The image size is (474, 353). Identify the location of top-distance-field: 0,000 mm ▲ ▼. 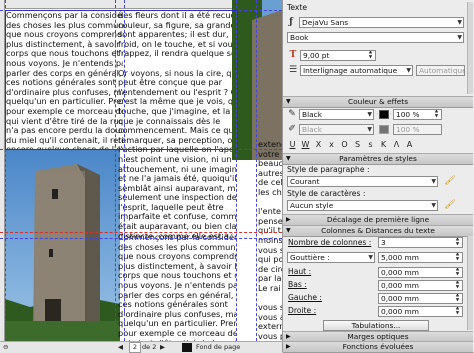
(420, 272).